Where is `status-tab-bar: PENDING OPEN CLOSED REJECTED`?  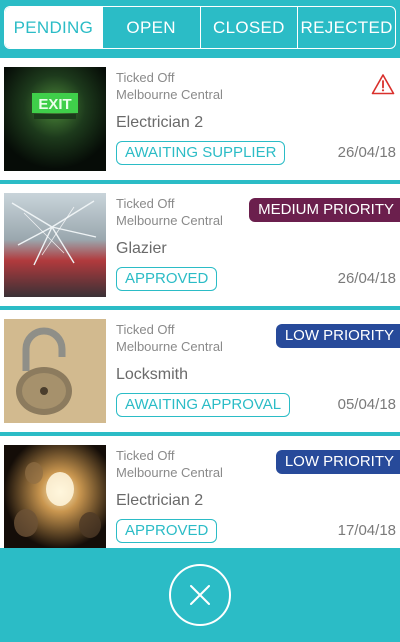
status-tab-bar: PENDING OPEN CLOSED REJECTED is located at coordinates (200, 27).